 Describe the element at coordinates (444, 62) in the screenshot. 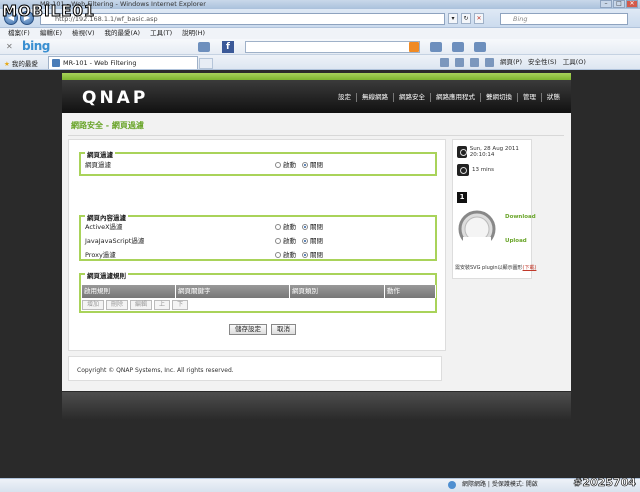

I see `home-icon` at that location.